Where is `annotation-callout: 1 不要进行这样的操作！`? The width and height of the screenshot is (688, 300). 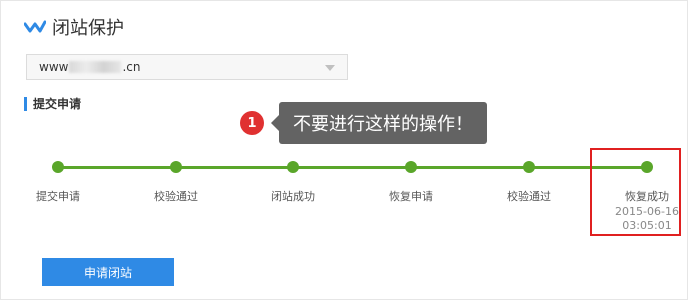 annotation-callout: 1 不要进行这样的操作！ is located at coordinates (363, 123).